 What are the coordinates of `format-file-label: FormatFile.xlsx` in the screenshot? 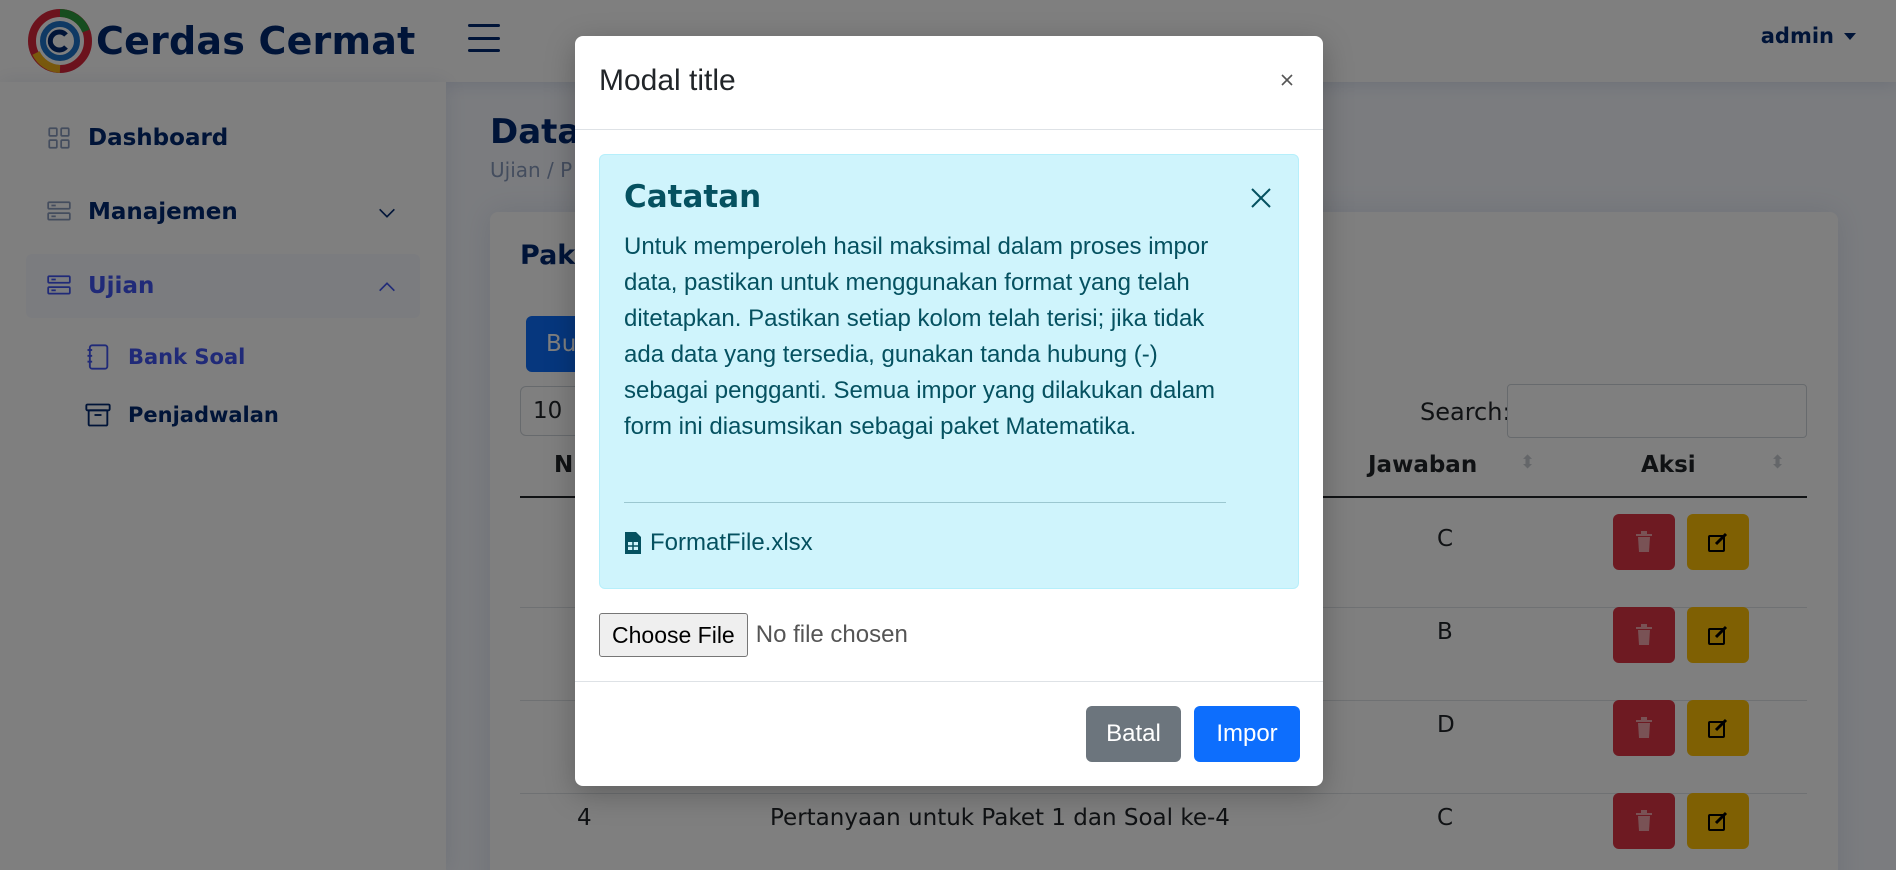 It's located at (731, 542).